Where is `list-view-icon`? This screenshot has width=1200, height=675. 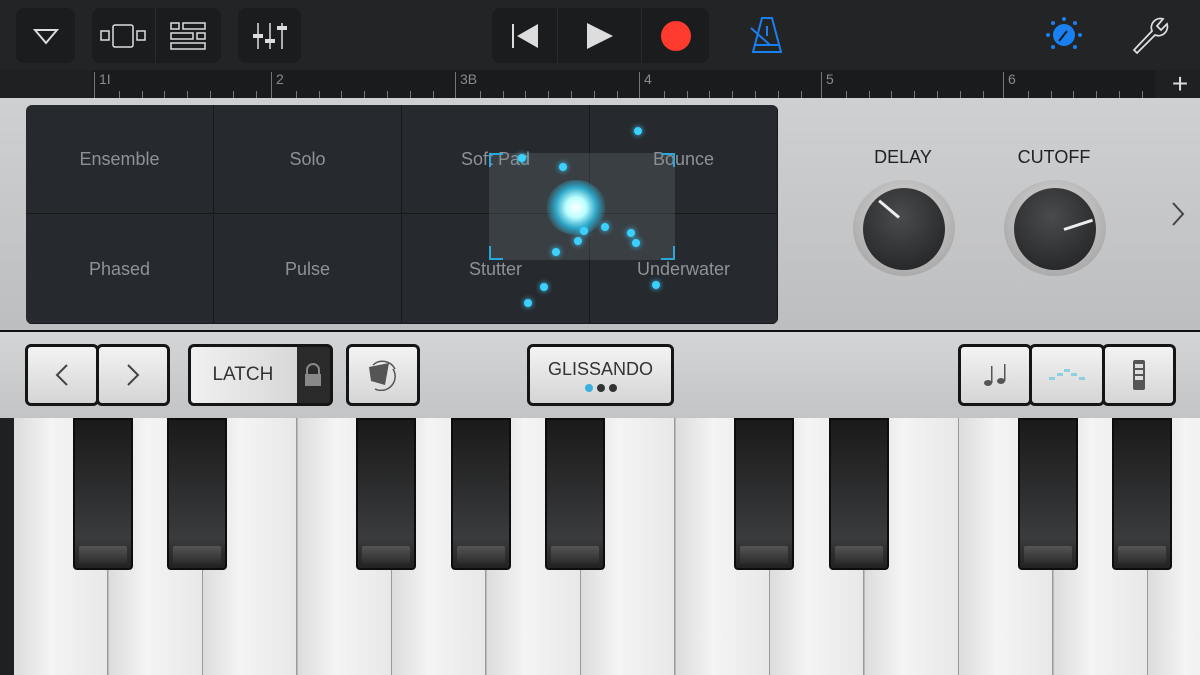
list-view-icon is located at coordinates (188, 35).